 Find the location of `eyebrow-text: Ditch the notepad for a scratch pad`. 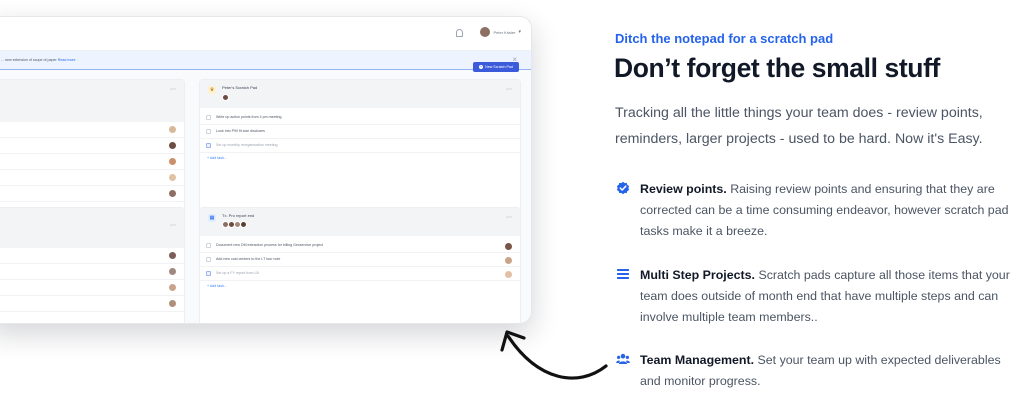

eyebrow-text: Ditch the notepad for a scratch pad is located at coordinates (724, 38).